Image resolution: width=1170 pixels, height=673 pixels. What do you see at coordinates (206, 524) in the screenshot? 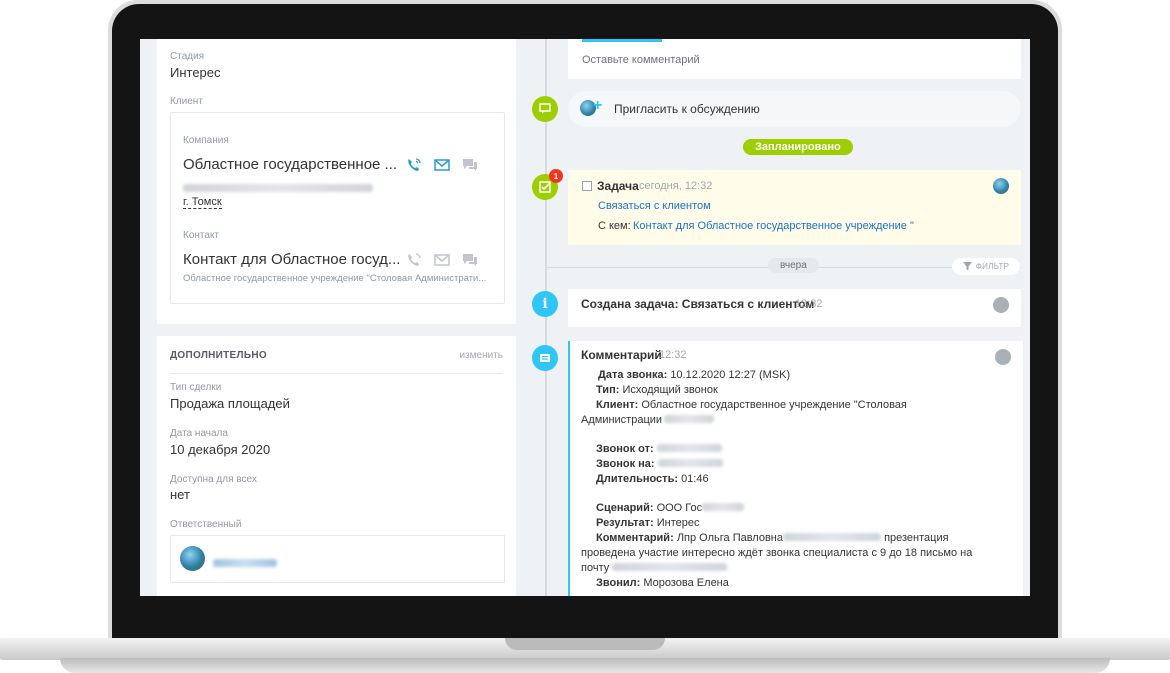
I see `responsible-label: Ответственный` at bounding box center [206, 524].